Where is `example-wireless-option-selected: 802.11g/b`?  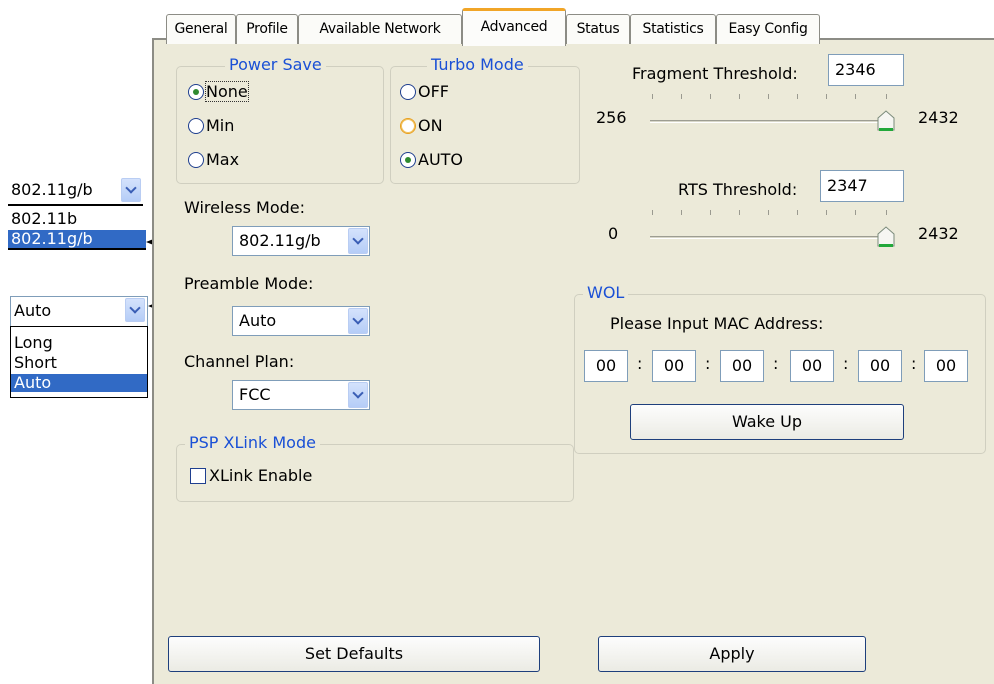
example-wireless-option-selected: 802.11g/b is located at coordinates (77, 240).